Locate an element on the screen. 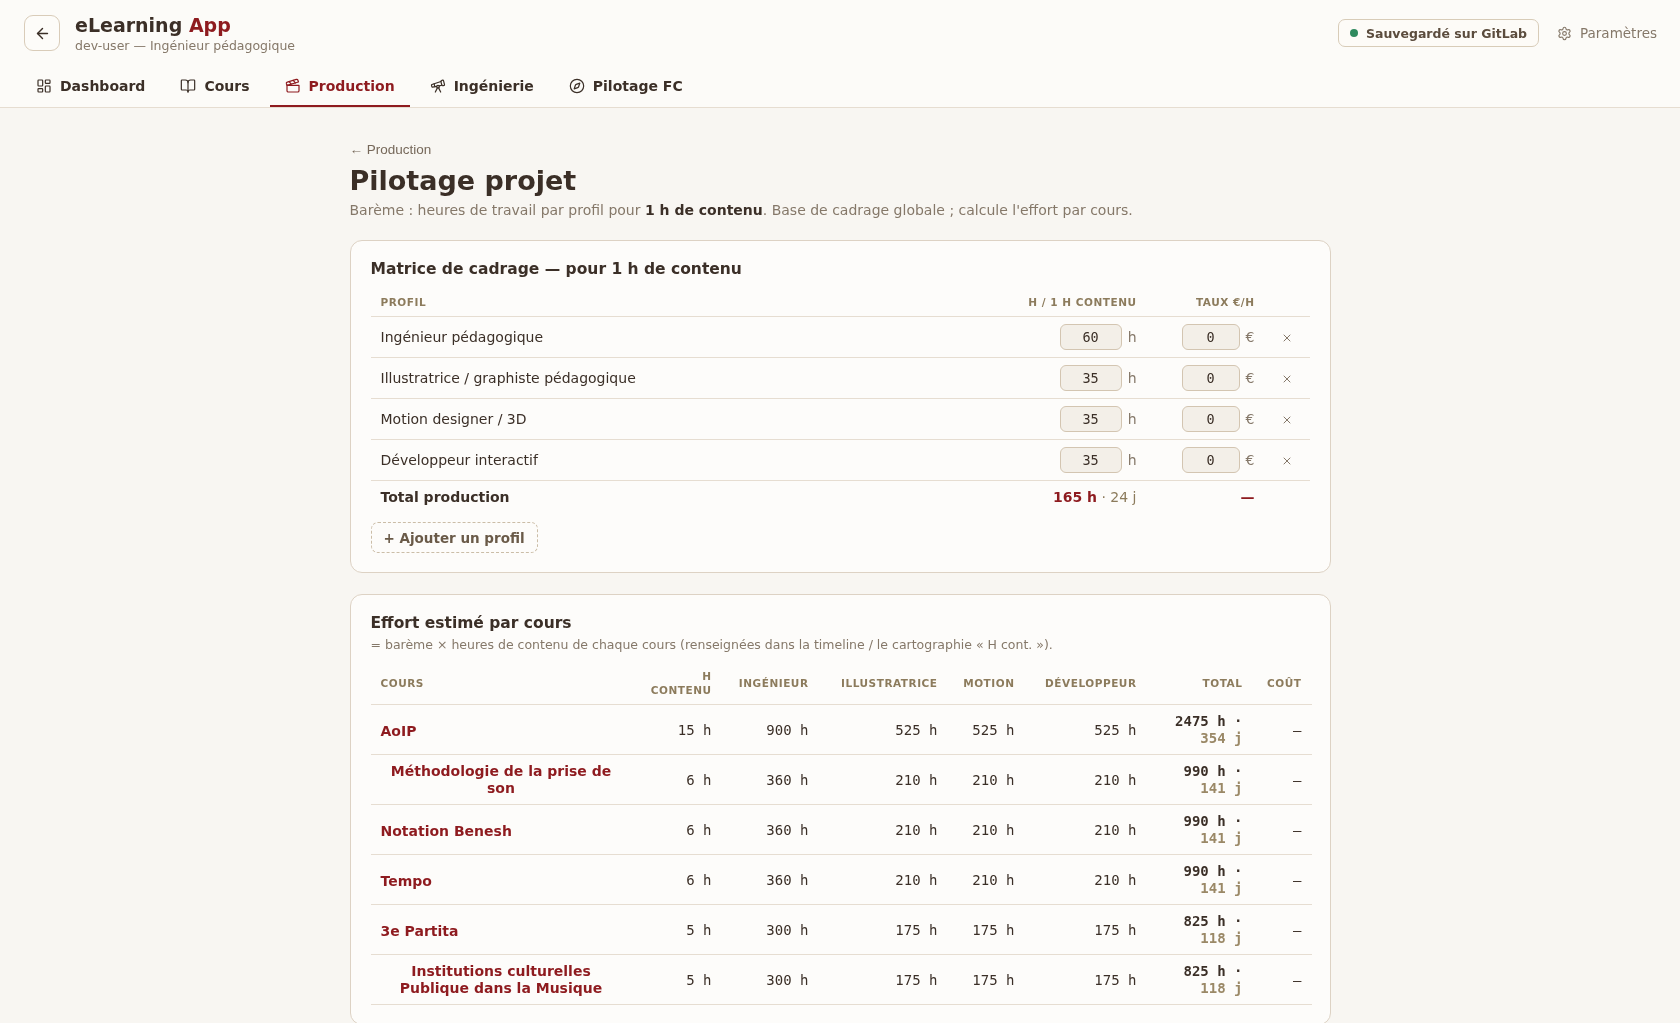 The height and width of the screenshot is (1023, 1680). settings-icon is located at coordinates (1564, 33).